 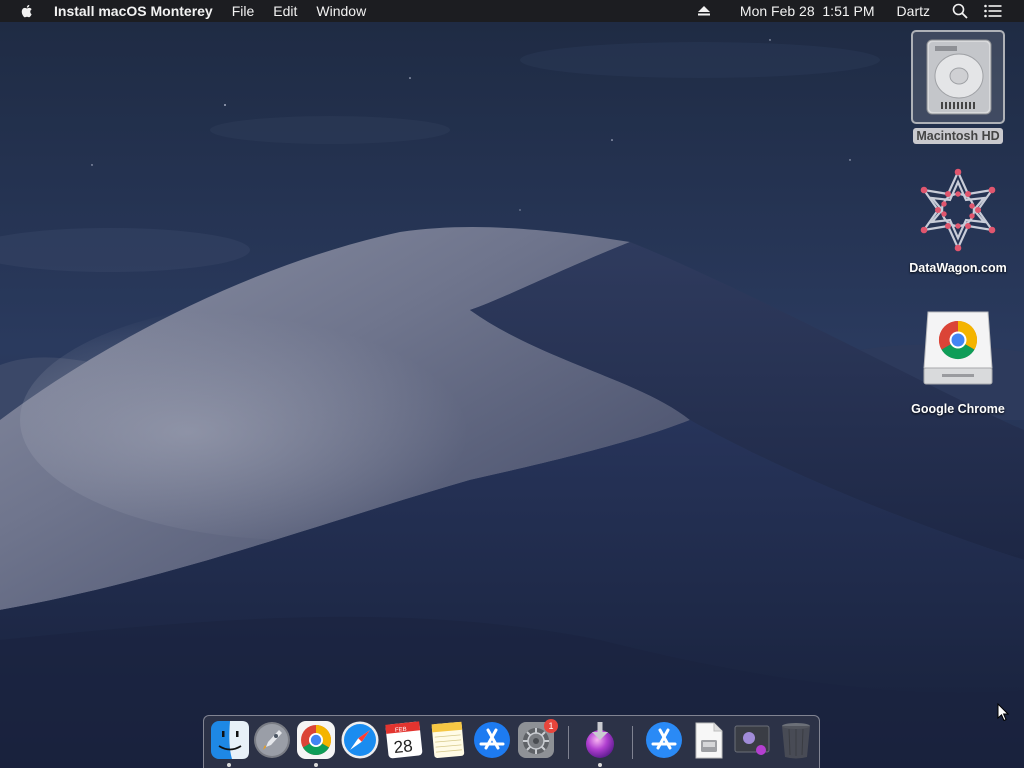 I want to click on screenshot-icon, so click(x=752, y=740).